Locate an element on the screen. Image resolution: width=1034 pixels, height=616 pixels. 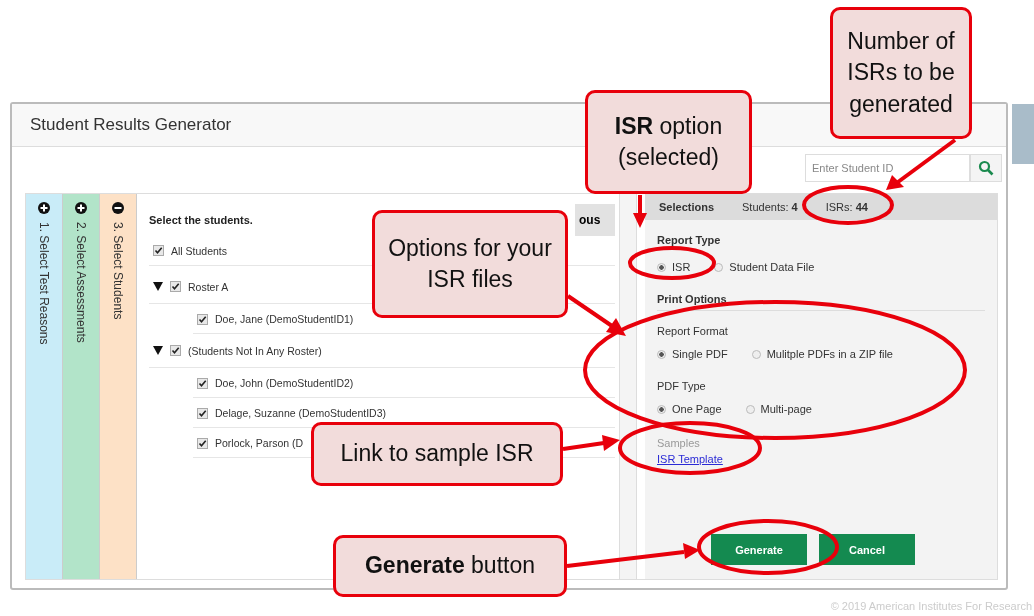
step-label: 1. Select Test Reasons is located at coordinates (44, 283).